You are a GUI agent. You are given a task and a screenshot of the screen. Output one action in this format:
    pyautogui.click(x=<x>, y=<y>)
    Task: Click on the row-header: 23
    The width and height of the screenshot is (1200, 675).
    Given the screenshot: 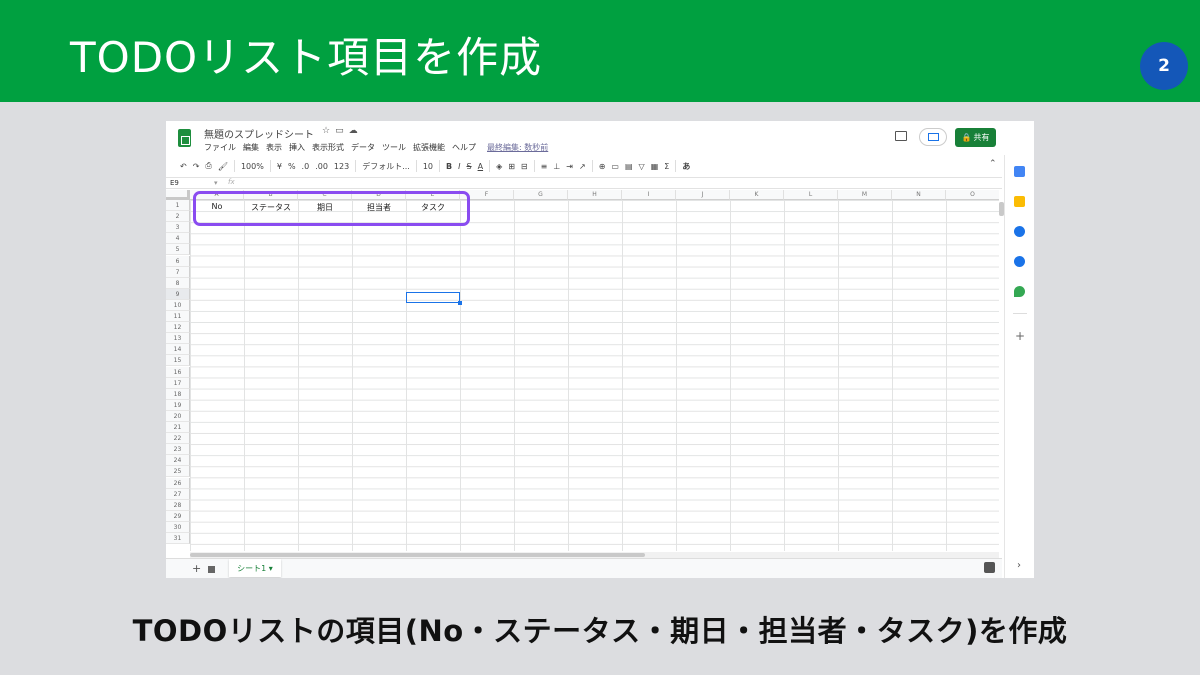 What is the action you would take?
    pyautogui.click(x=178, y=450)
    